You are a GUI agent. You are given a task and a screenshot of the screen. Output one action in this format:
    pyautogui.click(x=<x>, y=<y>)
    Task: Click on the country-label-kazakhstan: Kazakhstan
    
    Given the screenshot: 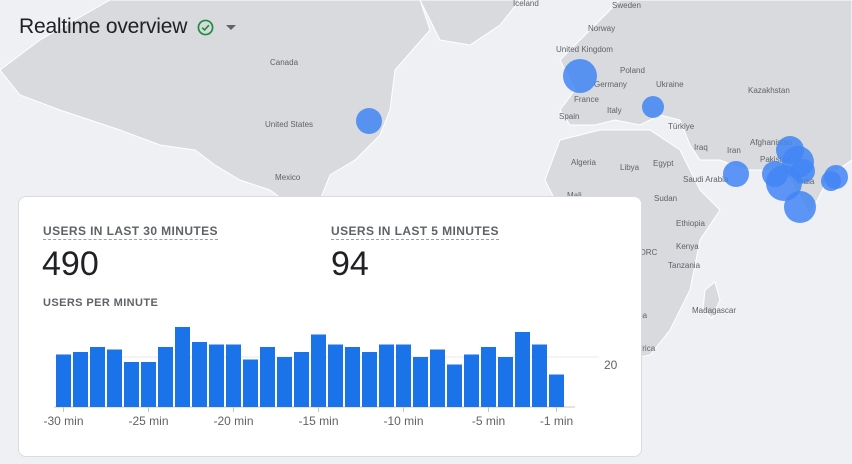 What is the action you would take?
    pyautogui.click(x=769, y=90)
    